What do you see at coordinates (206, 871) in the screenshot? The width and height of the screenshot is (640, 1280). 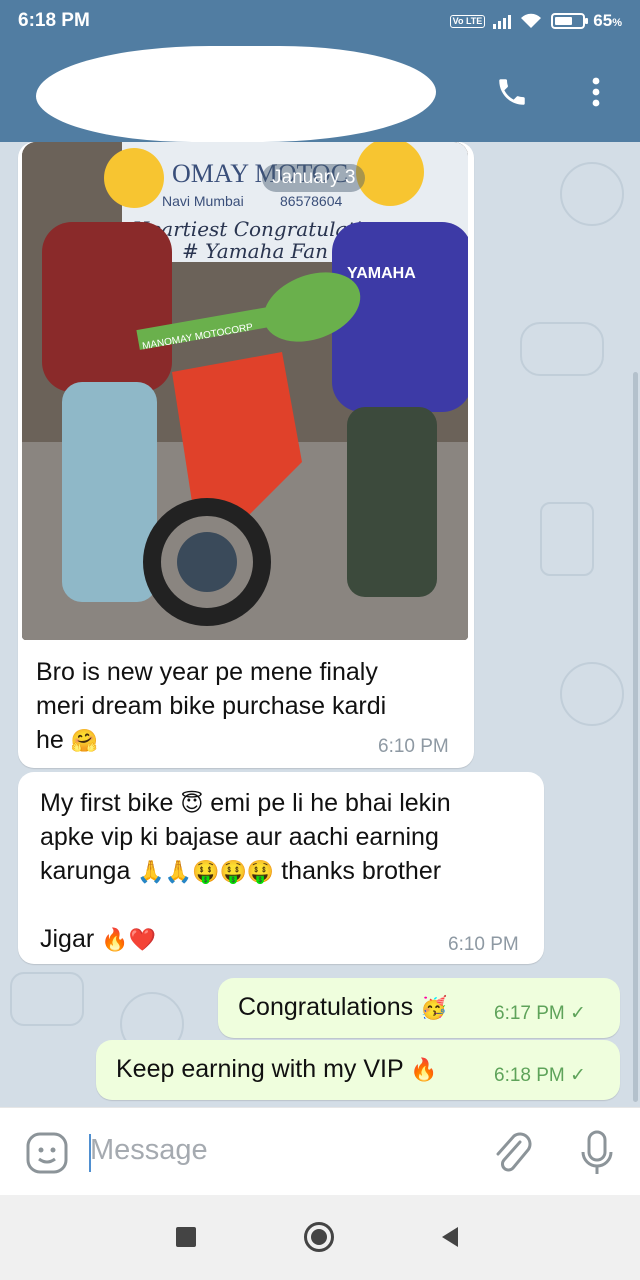 I see `emoji-row: 🙏🙏🤑🤑🤑` at bounding box center [206, 871].